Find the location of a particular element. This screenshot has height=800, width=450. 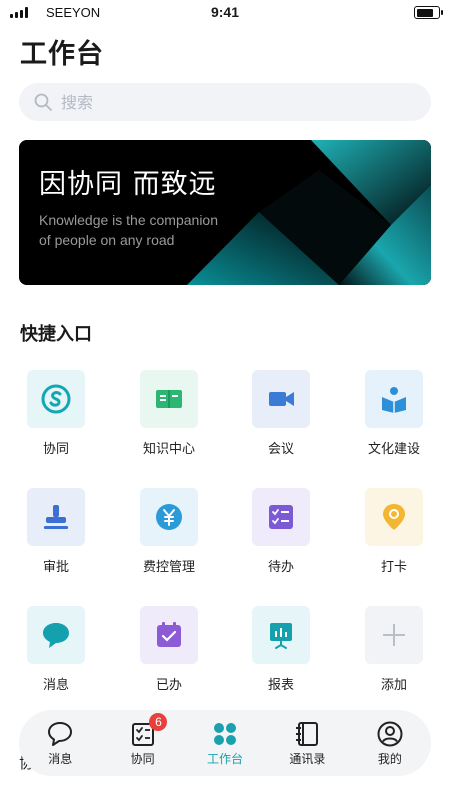

user-circle-icon is located at coordinates (390, 733).